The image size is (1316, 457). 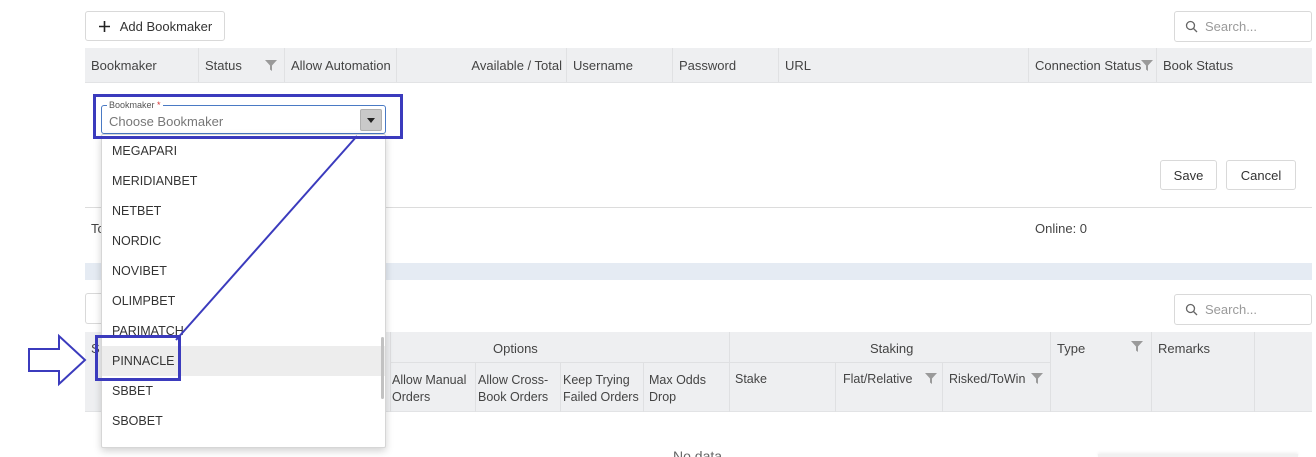 I want to click on header-available-total: Available / Total, so click(x=482, y=65).